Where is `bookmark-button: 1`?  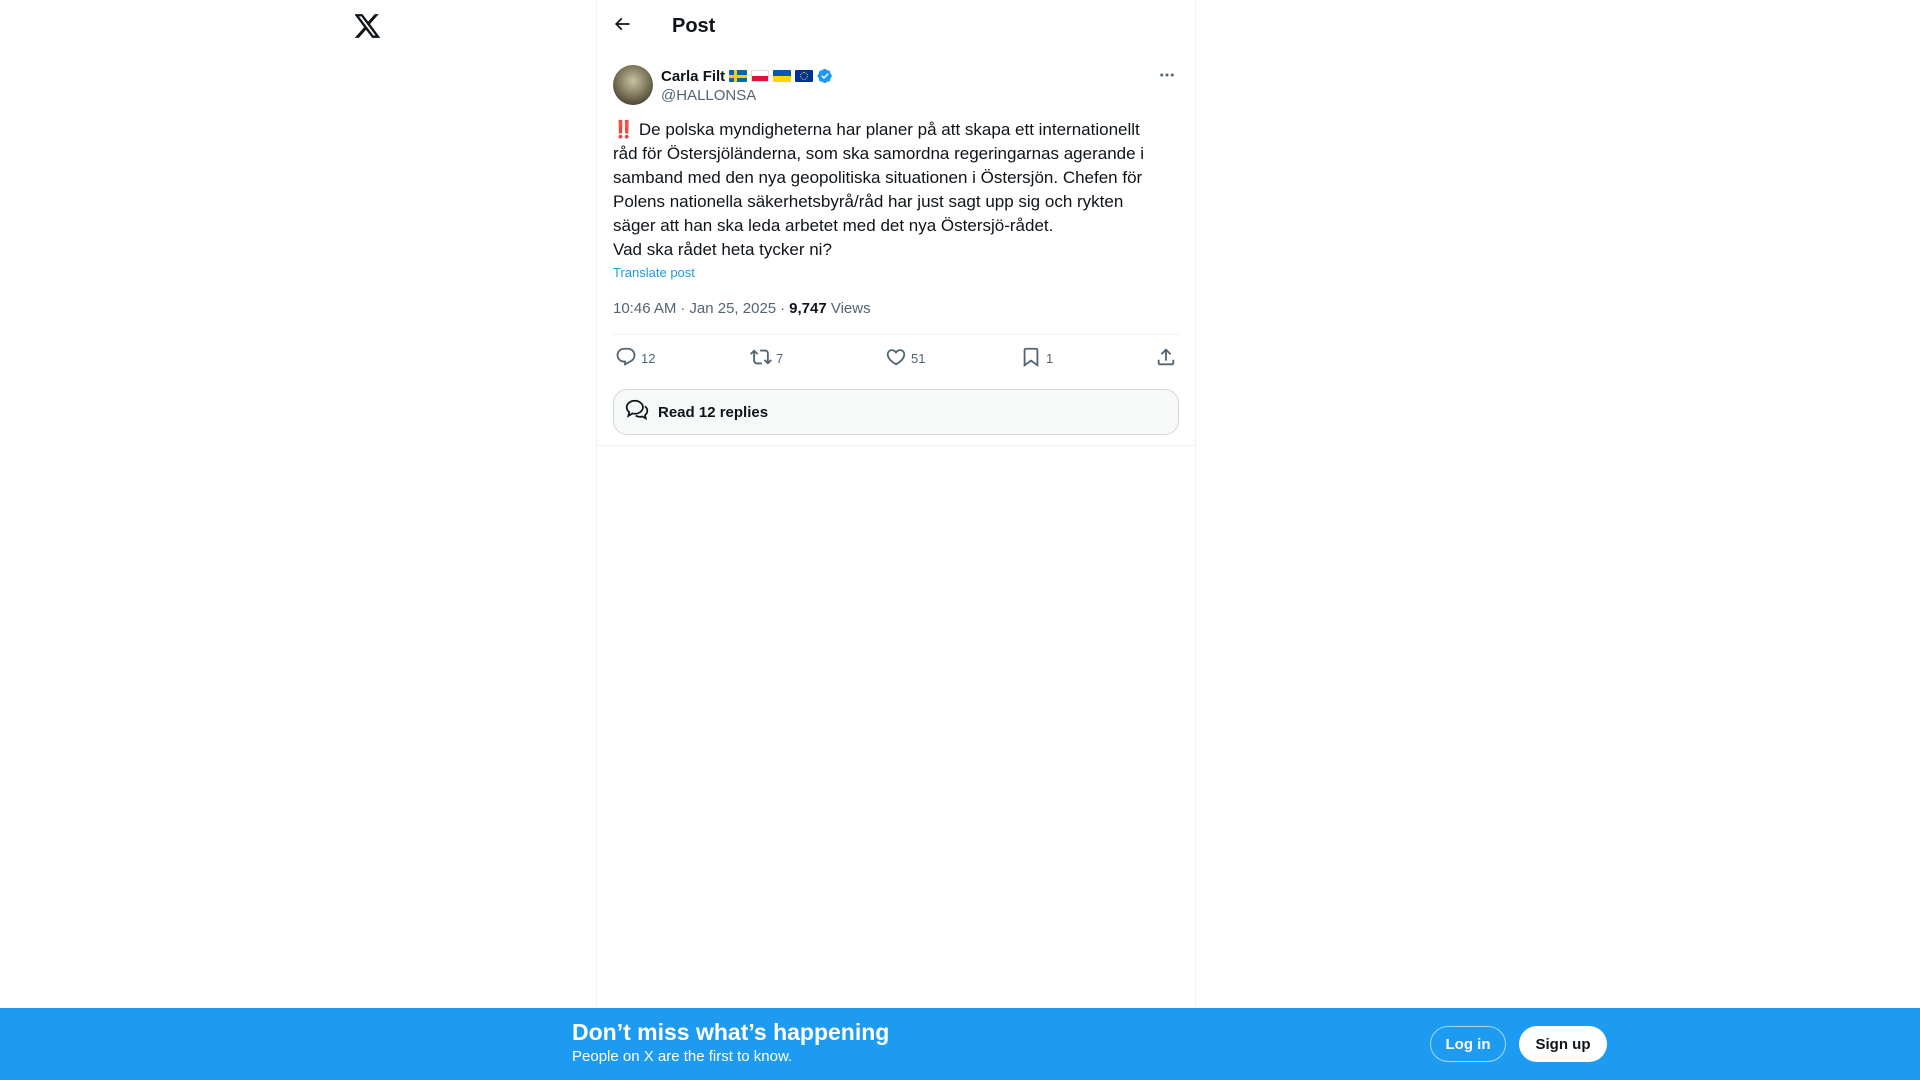 bookmark-button: 1 is located at coordinates (1075, 358).